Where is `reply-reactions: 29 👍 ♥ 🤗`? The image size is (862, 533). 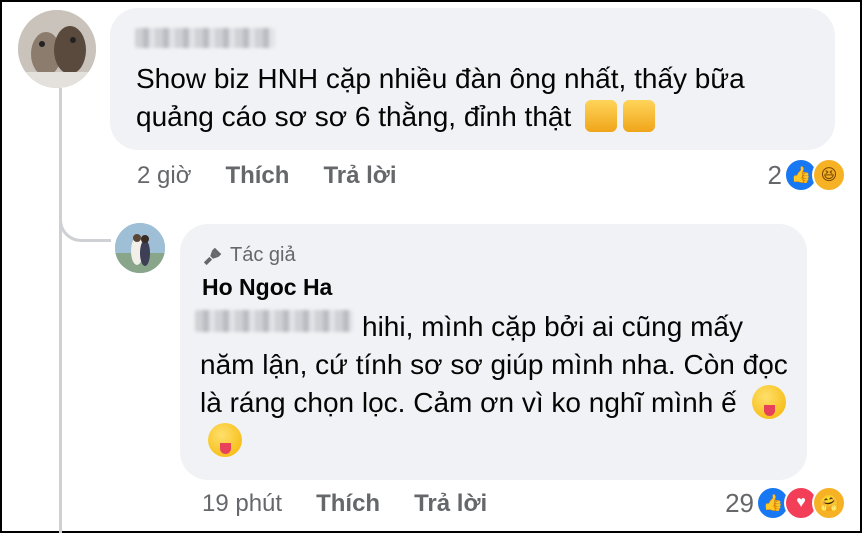 reply-reactions: 29 👍 ♥ 🤗 is located at coordinates (785, 503).